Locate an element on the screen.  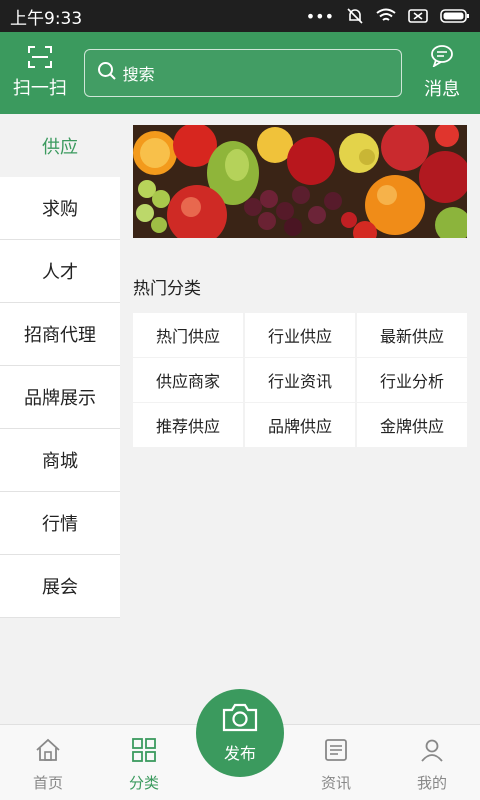
nav-label: 资讯 is located at coordinates (335, 783).